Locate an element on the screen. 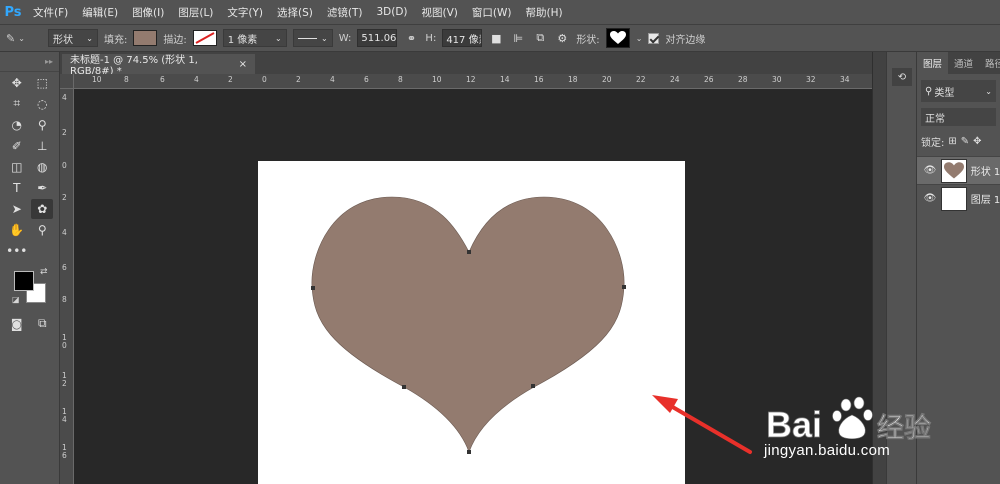  more-tools-icon: ••• is located at coordinates (17, 251).